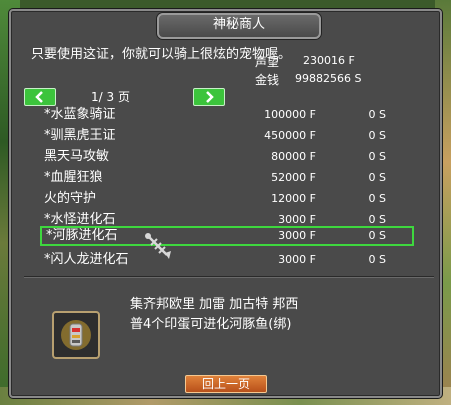 The image size is (451, 405). Describe the element at coordinates (214, 304) in the screenshot. I see `item-description-line1: 集齐邦欧里 加雷 加古特 邦西` at that location.